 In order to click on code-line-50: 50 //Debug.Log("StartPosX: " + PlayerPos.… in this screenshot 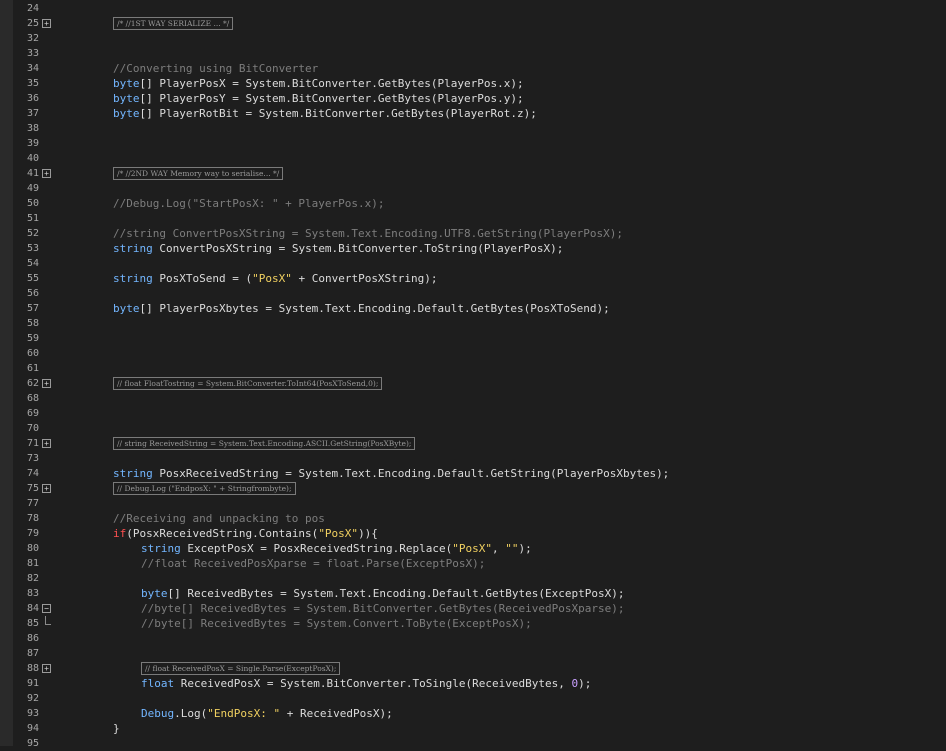, I will do `click(473, 203)`.